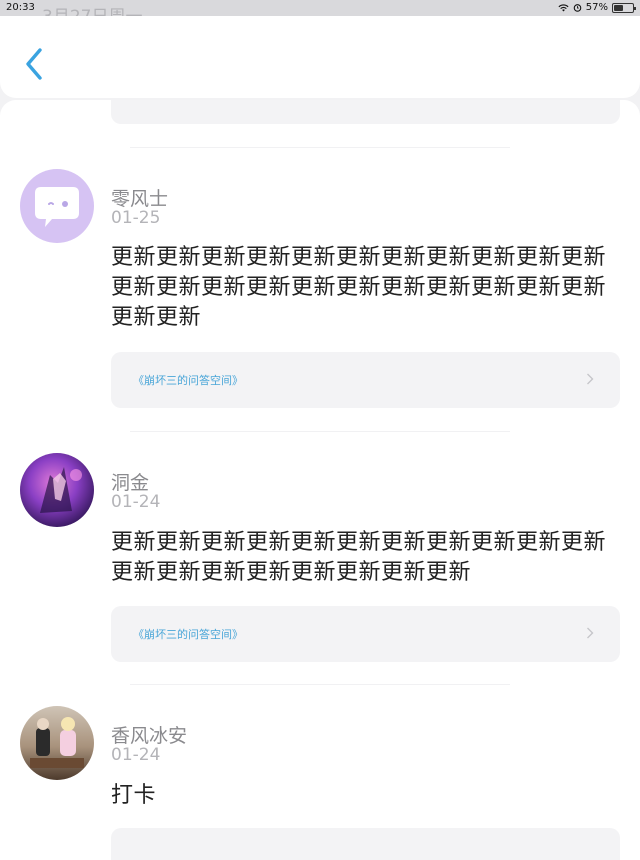 This screenshot has height=860, width=640. Describe the element at coordinates (134, 795) in the screenshot. I see `post-content: 打卡` at that location.